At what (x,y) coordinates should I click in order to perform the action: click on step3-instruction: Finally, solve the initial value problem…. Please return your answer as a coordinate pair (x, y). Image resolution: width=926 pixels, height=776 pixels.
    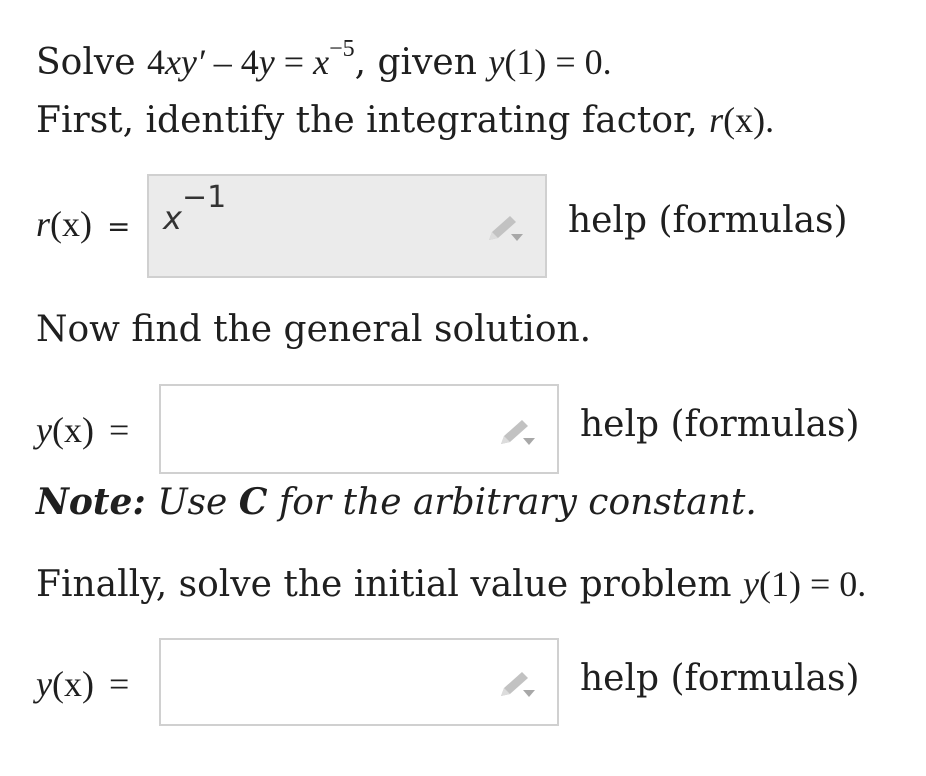
    Looking at the image, I should click on (451, 584).